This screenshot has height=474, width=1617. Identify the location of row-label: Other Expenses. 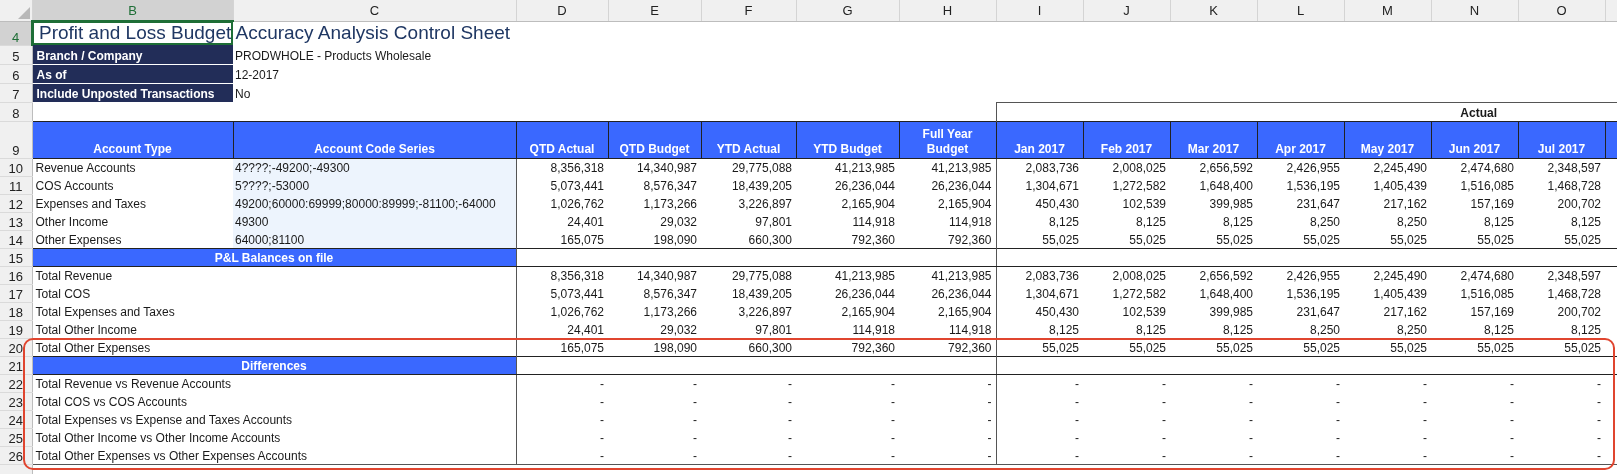
(132, 239).